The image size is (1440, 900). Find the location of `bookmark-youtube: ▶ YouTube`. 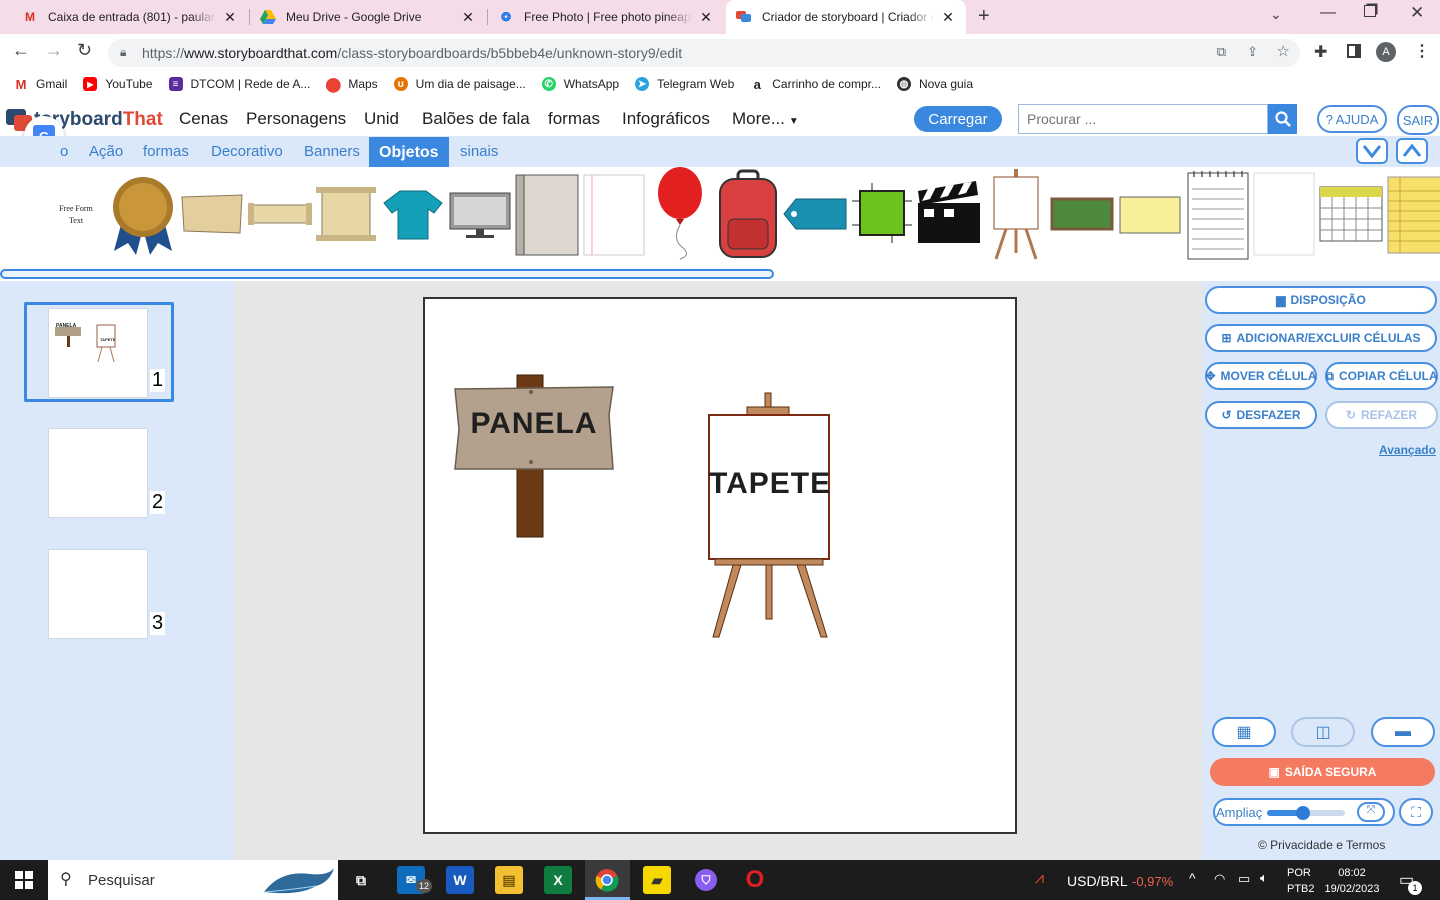

bookmark-youtube: ▶ YouTube is located at coordinates (118, 84).